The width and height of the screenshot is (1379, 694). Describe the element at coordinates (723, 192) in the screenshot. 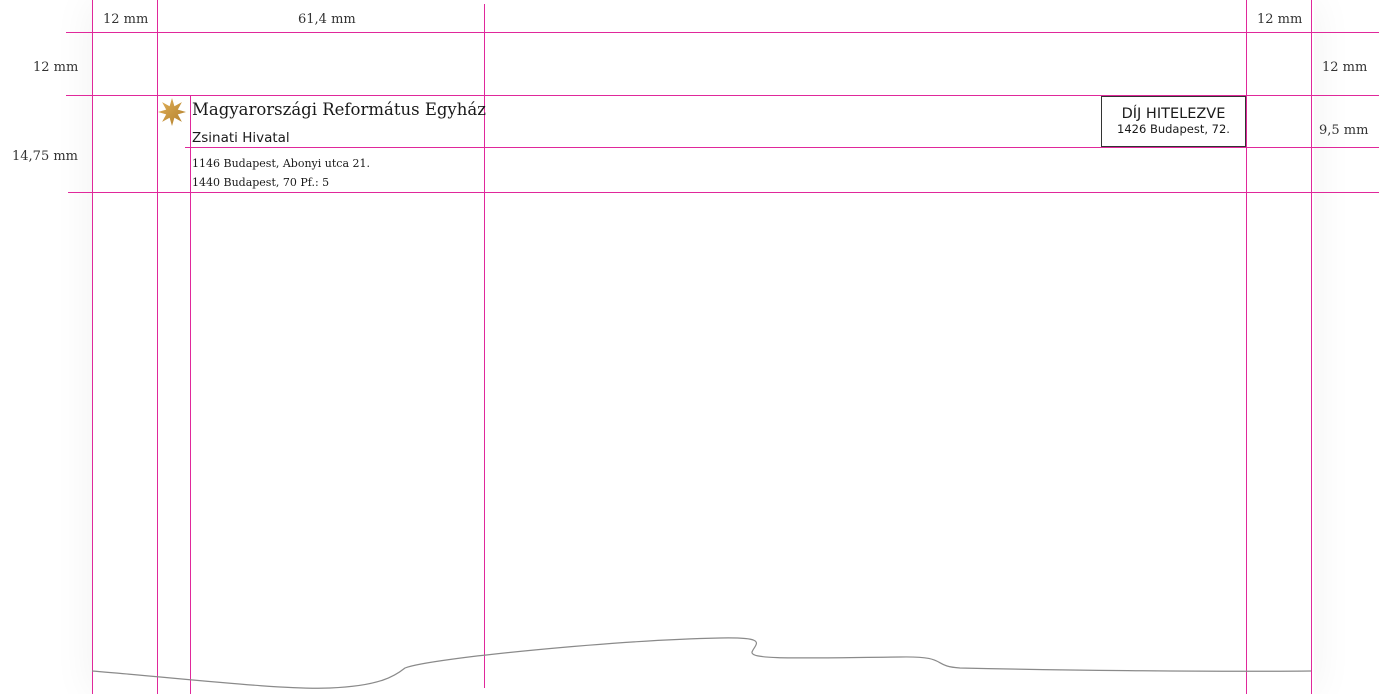

I see `guide-header-bottom` at that location.